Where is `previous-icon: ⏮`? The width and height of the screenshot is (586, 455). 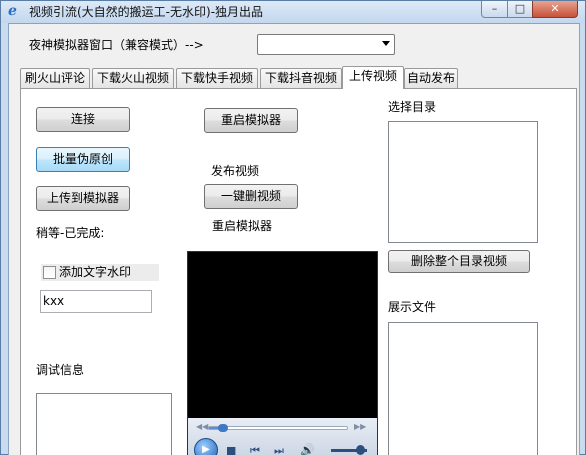 previous-icon: ⏮ is located at coordinates (255, 449).